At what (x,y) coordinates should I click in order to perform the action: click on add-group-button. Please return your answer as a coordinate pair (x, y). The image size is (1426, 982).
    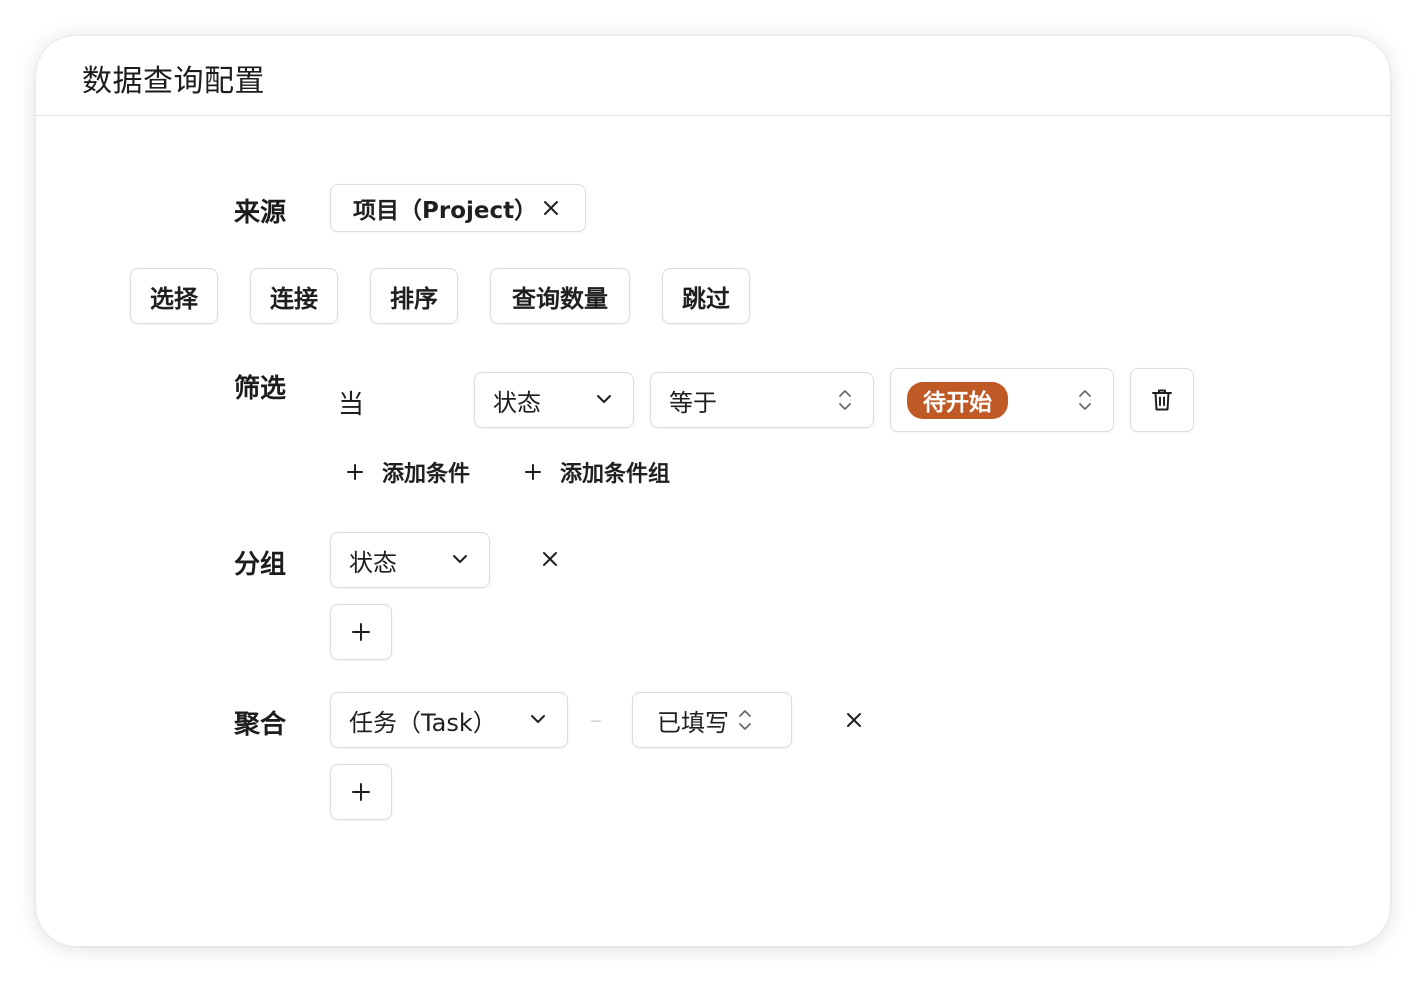
    Looking at the image, I should click on (361, 632).